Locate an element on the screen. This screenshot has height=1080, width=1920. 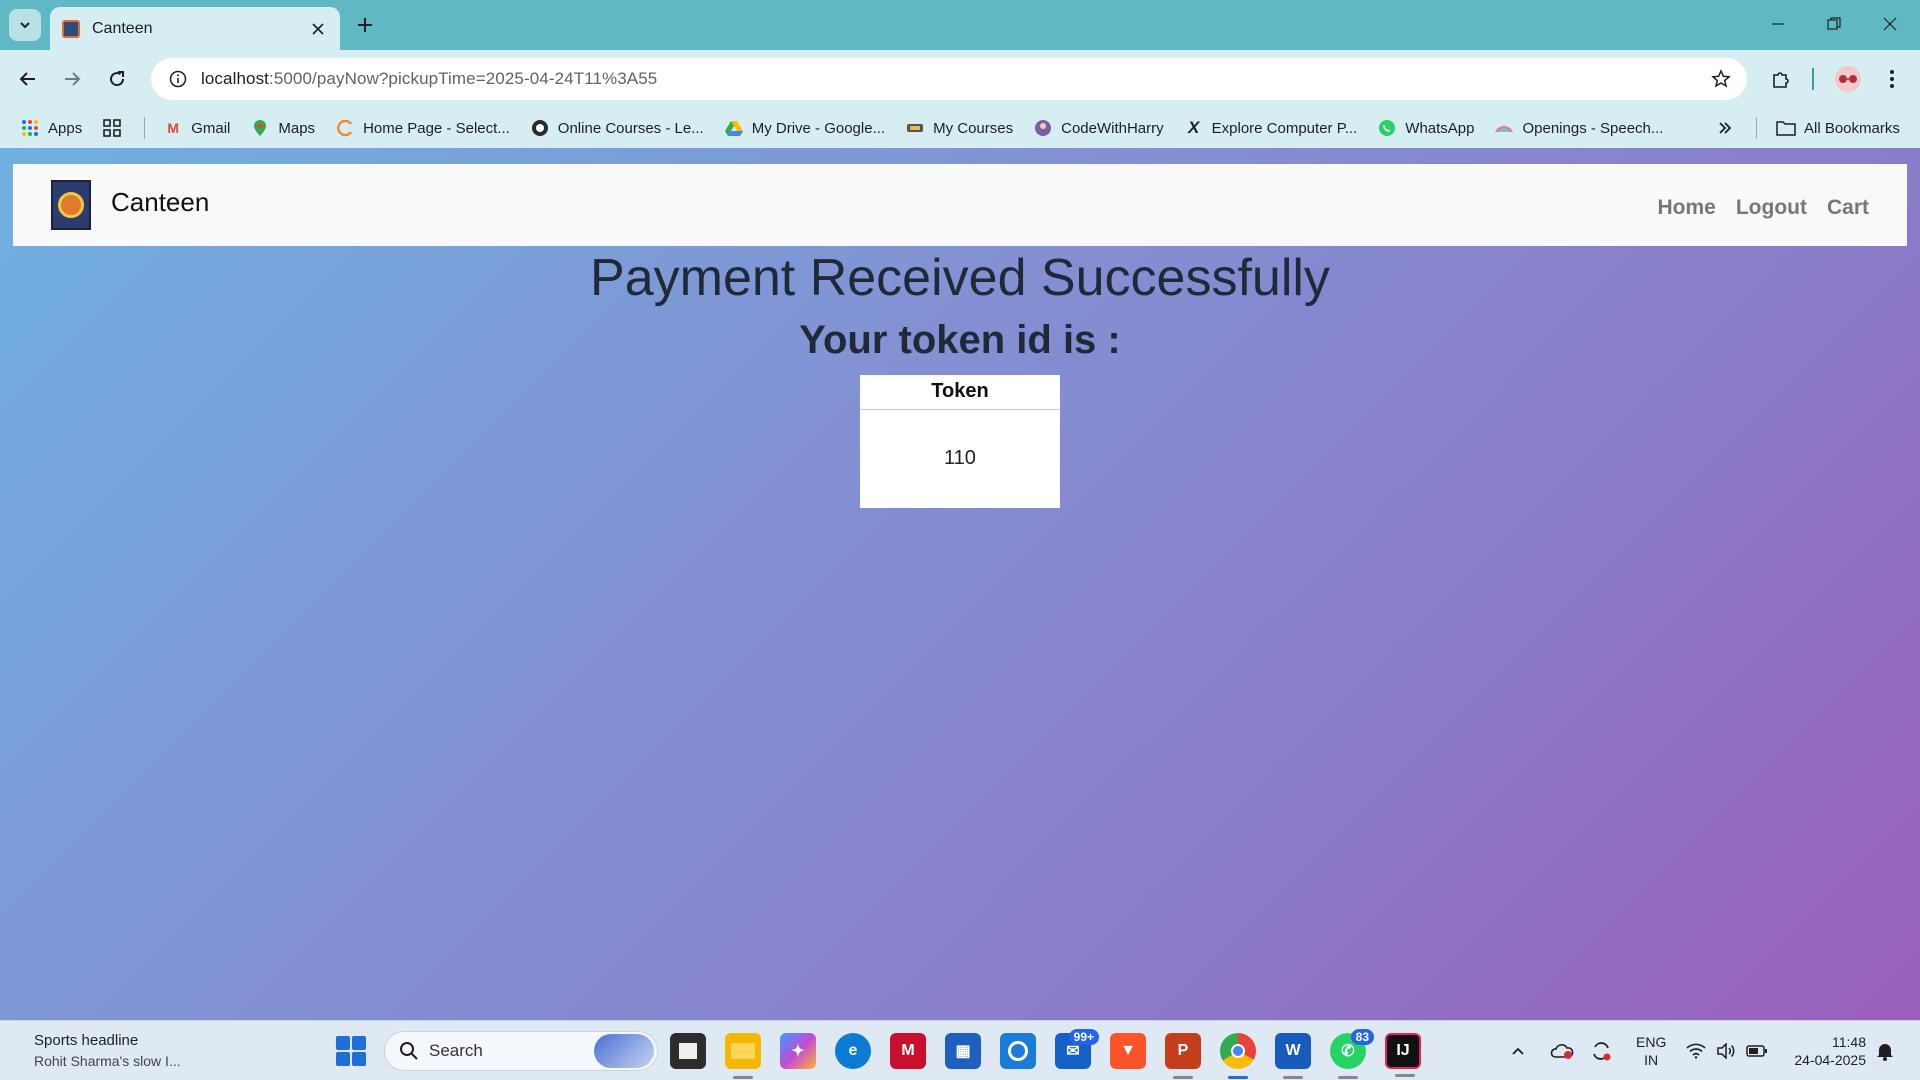
bookmark-whatsapp: WhatsApp is located at coordinates (1425, 128).